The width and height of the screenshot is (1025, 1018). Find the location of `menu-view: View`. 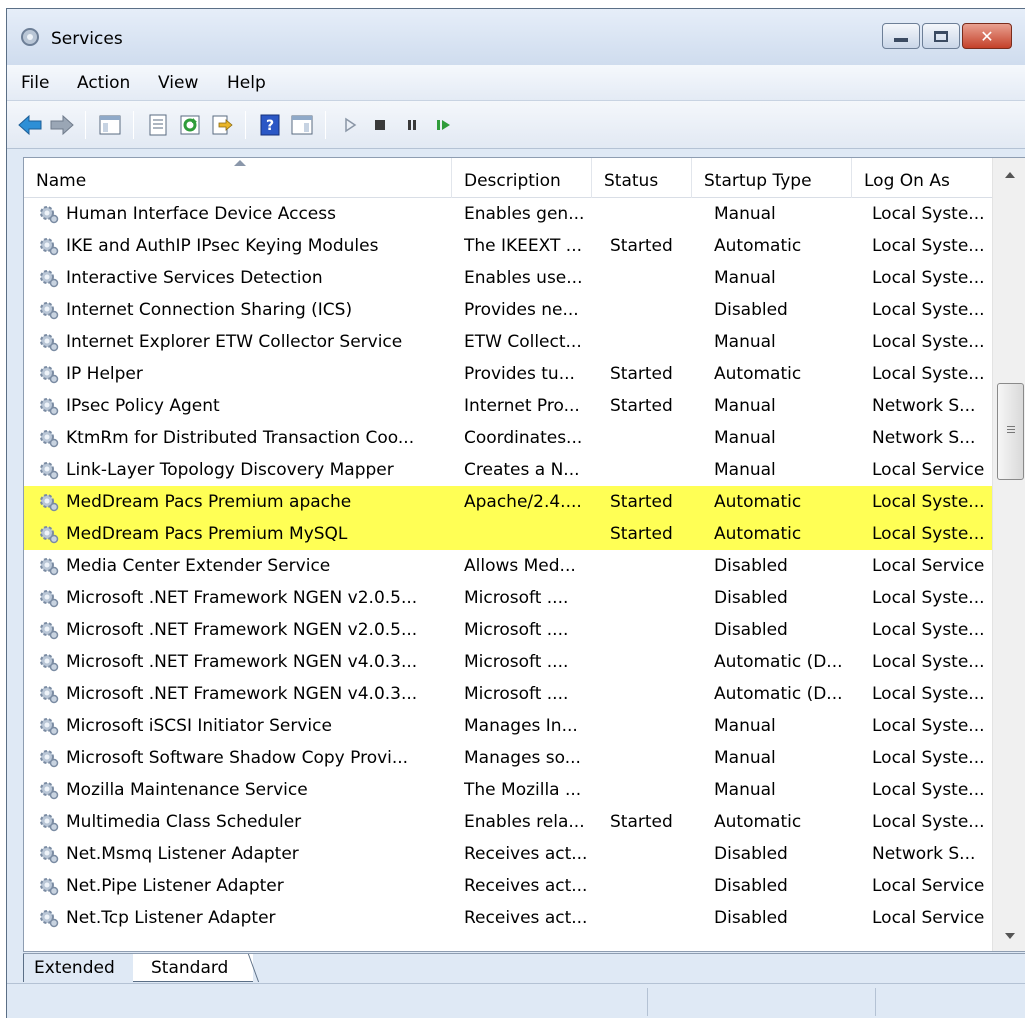

menu-view: View is located at coordinates (178, 83).